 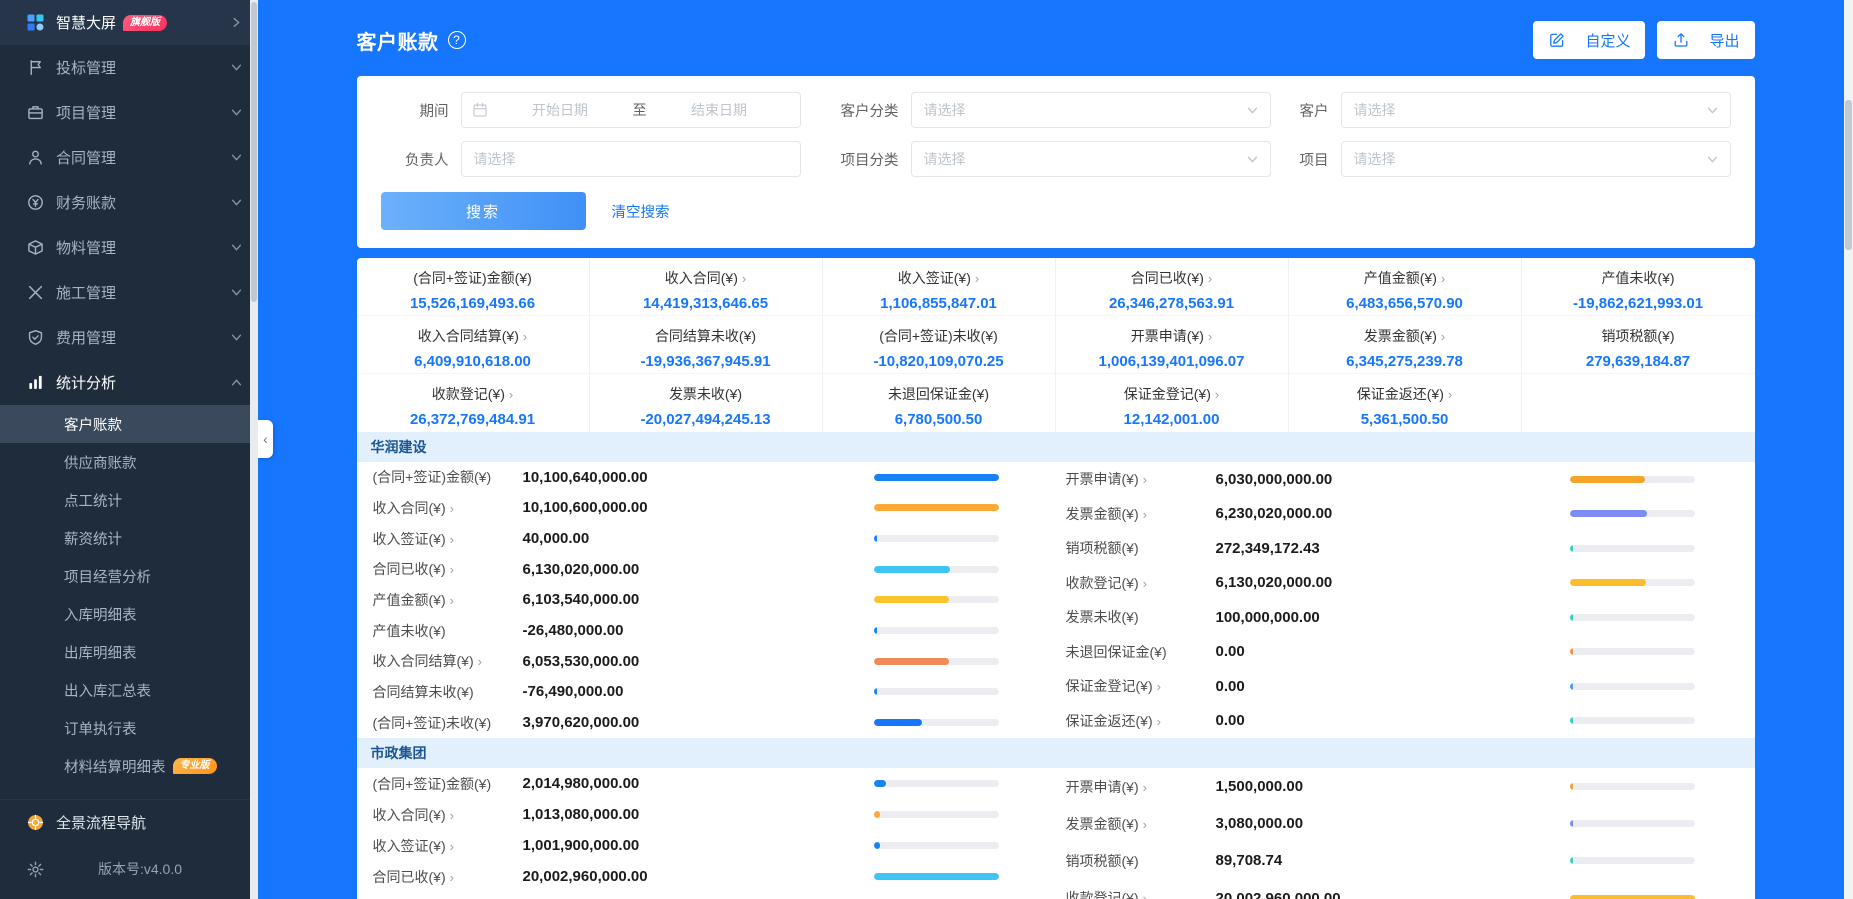 I want to click on summary-card: 收入签证(¥) › 1,106,855,847.01, so click(x=939, y=287).